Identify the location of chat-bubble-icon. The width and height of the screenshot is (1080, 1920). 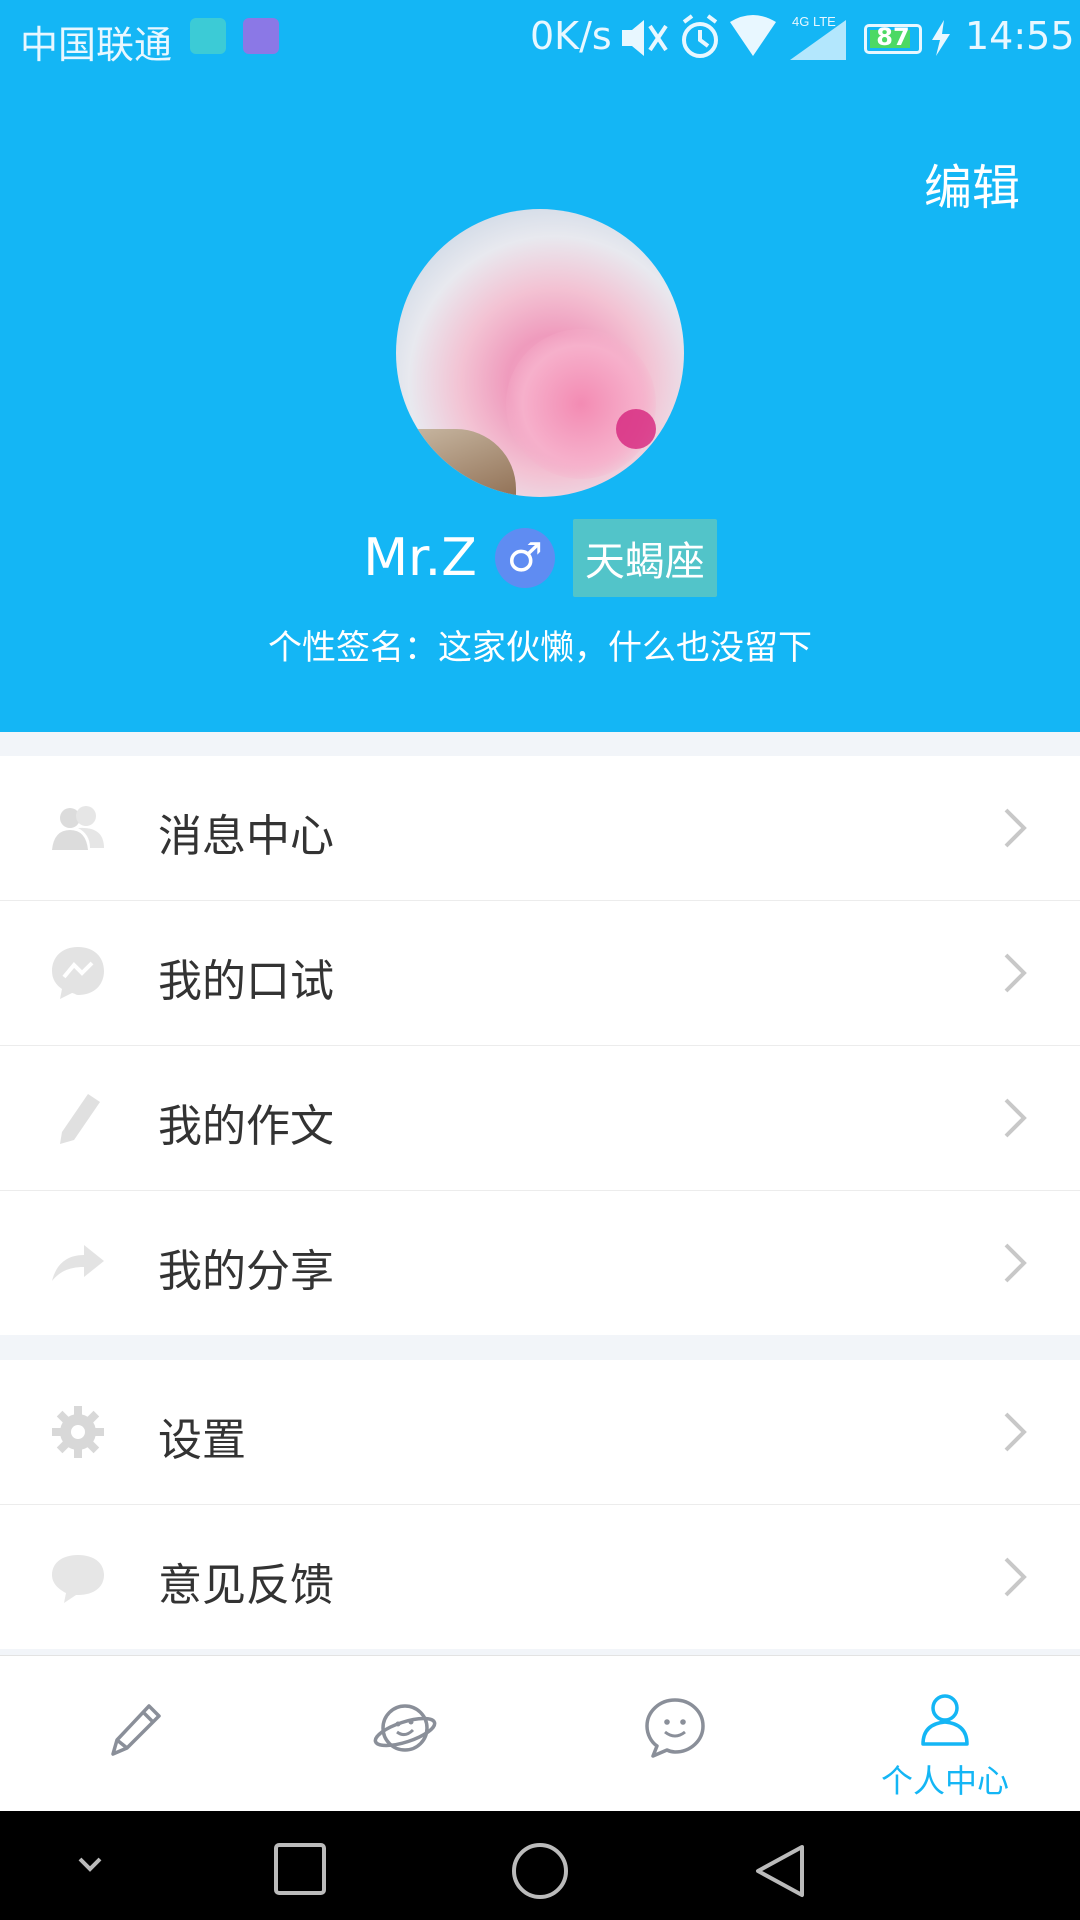
(78, 973).